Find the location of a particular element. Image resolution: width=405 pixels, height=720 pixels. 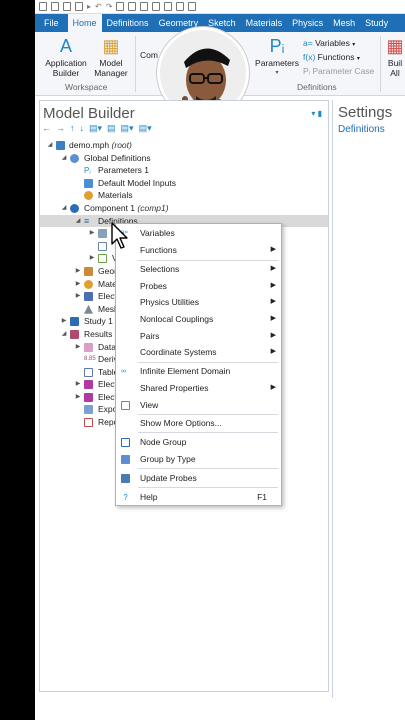

menu-item-coordinate-systems: Coordinate Systems ▶ is located at coordinates (198, 352).